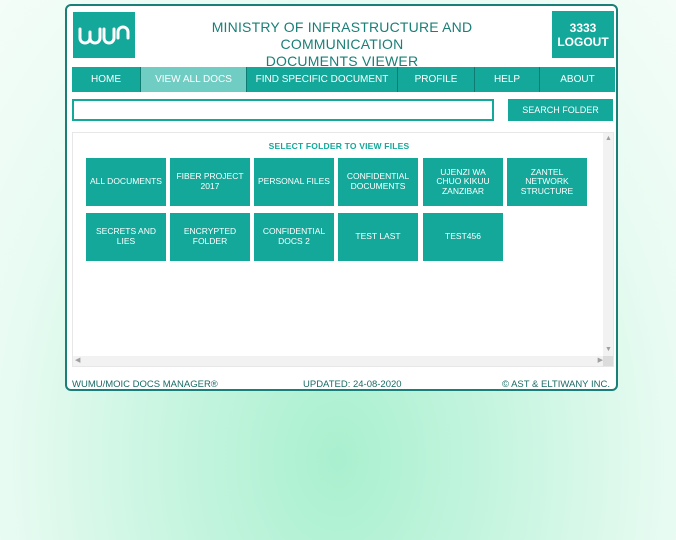 Image resolution: width=676 pixels, height=540 pixels. What do you see at coordinates (463, 182) in the screenshot?
I see `folder-ujenzi-wa-chuo-kikuu-zanzibar: UJENZI WA CHUO KIKUU ZANZIBAR` at bounding box center [463, 182].